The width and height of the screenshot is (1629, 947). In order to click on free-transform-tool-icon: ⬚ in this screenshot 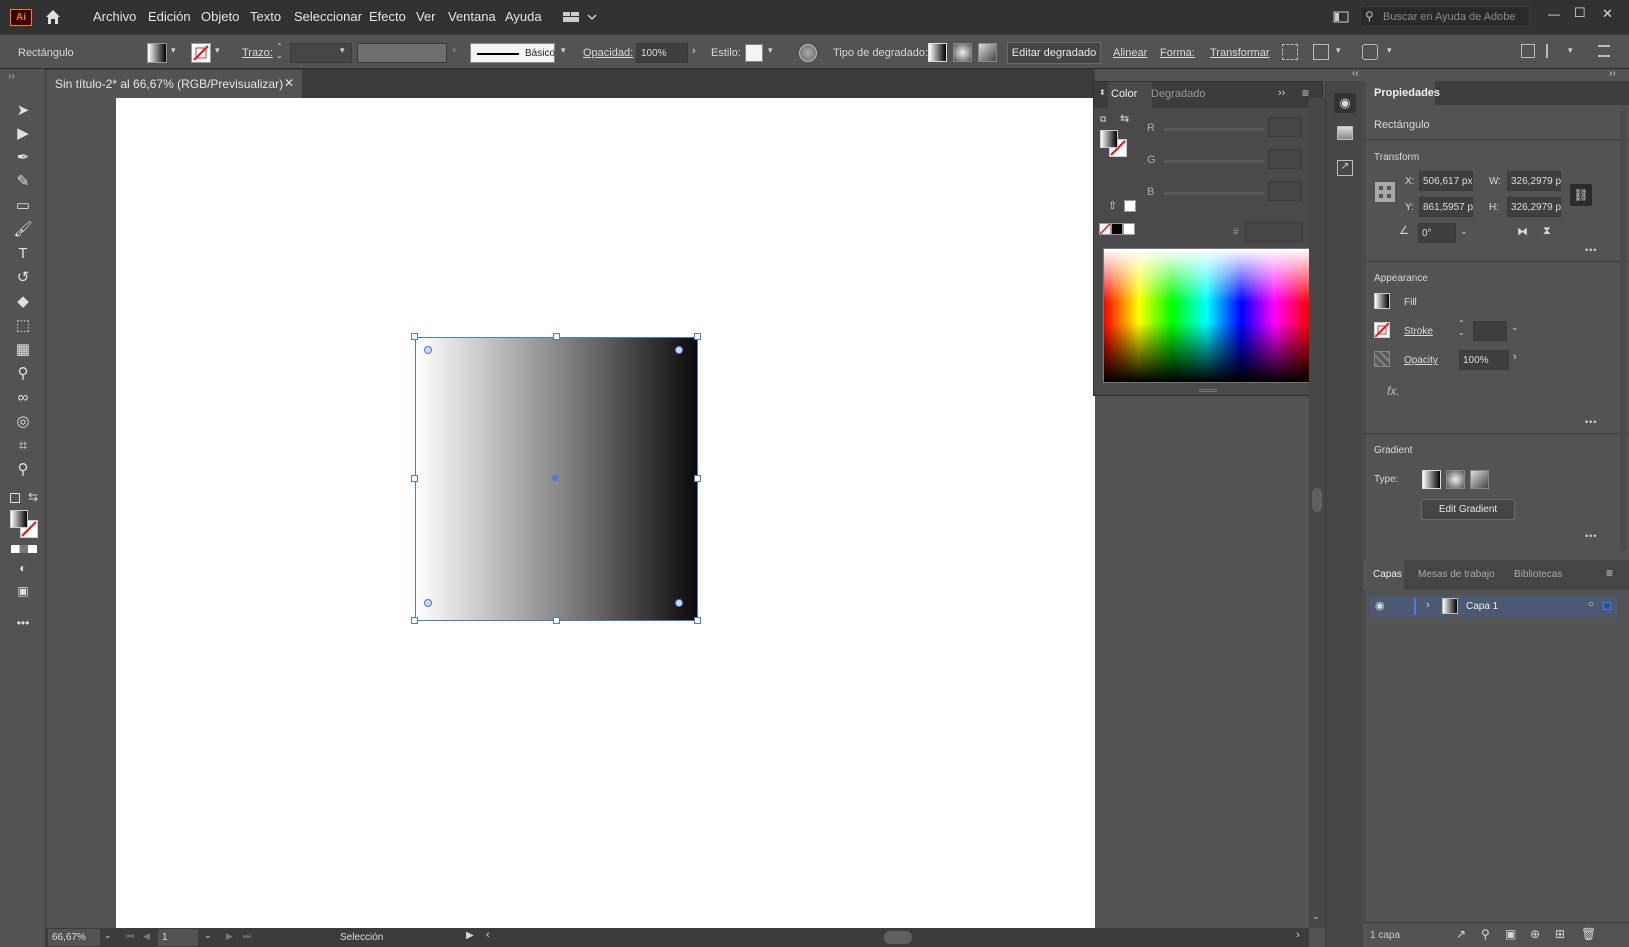, I will do `click(23, 326)`.